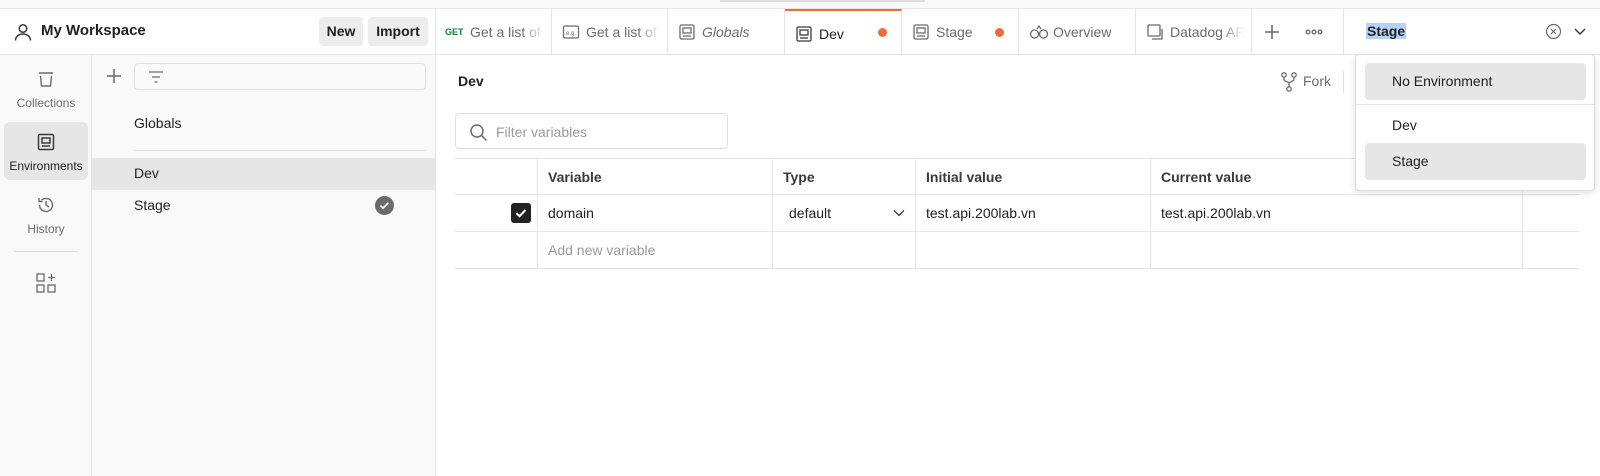 The height and width of the screenshot is (476, 1600). Describe the element at coordinates (571, 213) in the screenshot. I see `variable-name: domain` at that location.